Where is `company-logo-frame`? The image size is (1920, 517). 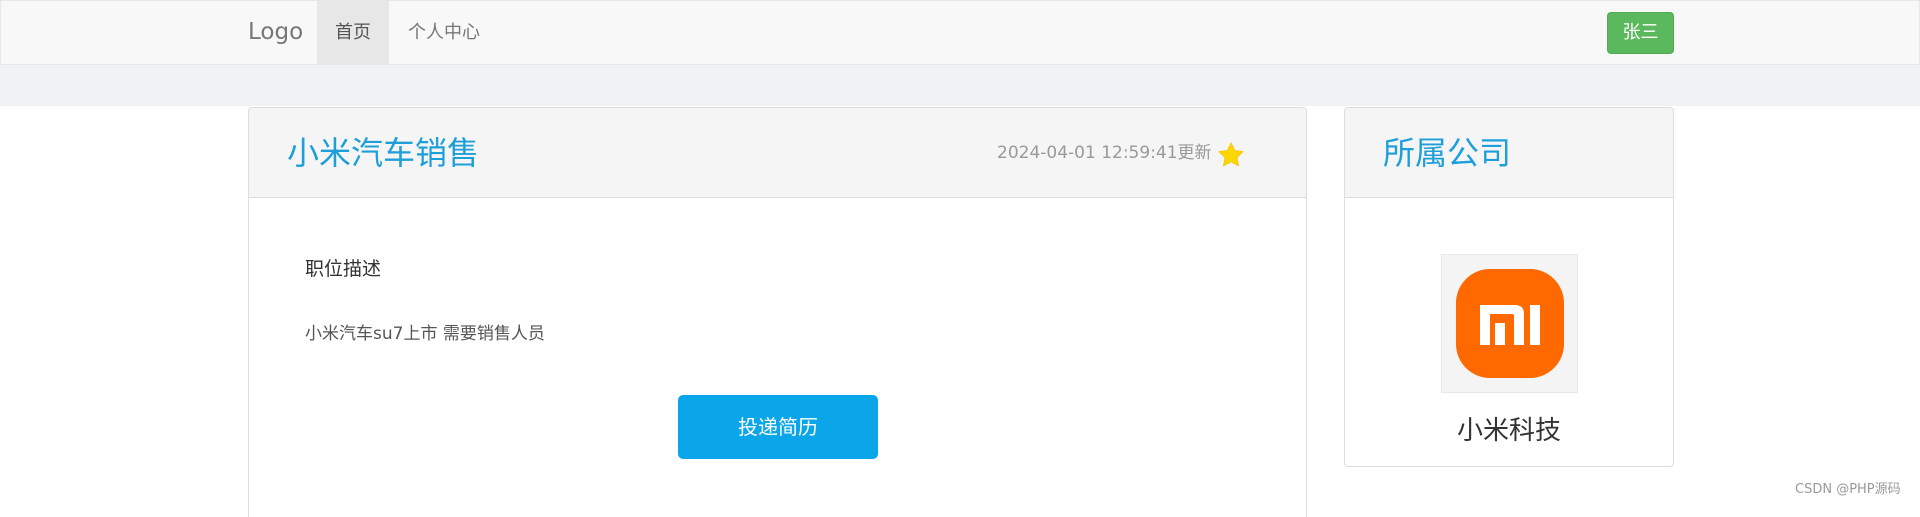 company-logo-frame is located at coordinates (1509, 323).